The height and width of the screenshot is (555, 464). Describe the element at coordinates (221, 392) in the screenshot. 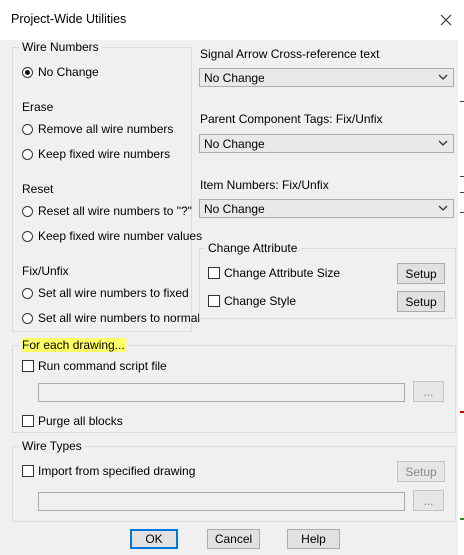

I see `script-file-path-input` at that location.